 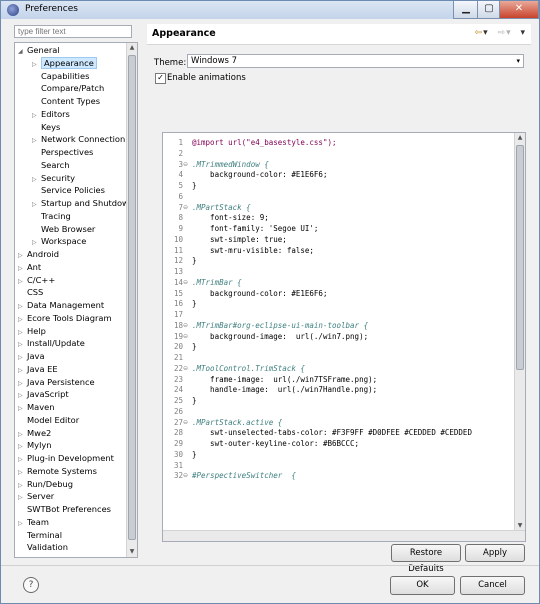 I want to click on forward-menu-icon: ▾, so click(x=508, y=33).